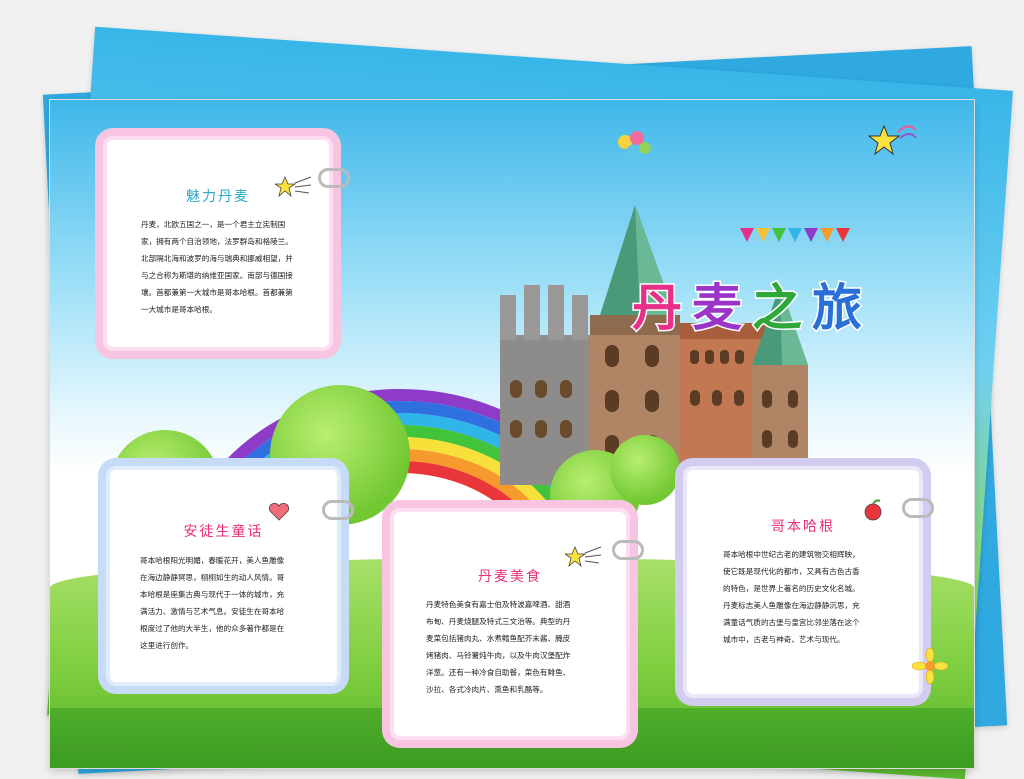 The width and height of the screenshot is (1024, 779). What do you see at coordinates (279, 511) in the screenshot?
I see `heart-icon` at bounding box center [279, 511].